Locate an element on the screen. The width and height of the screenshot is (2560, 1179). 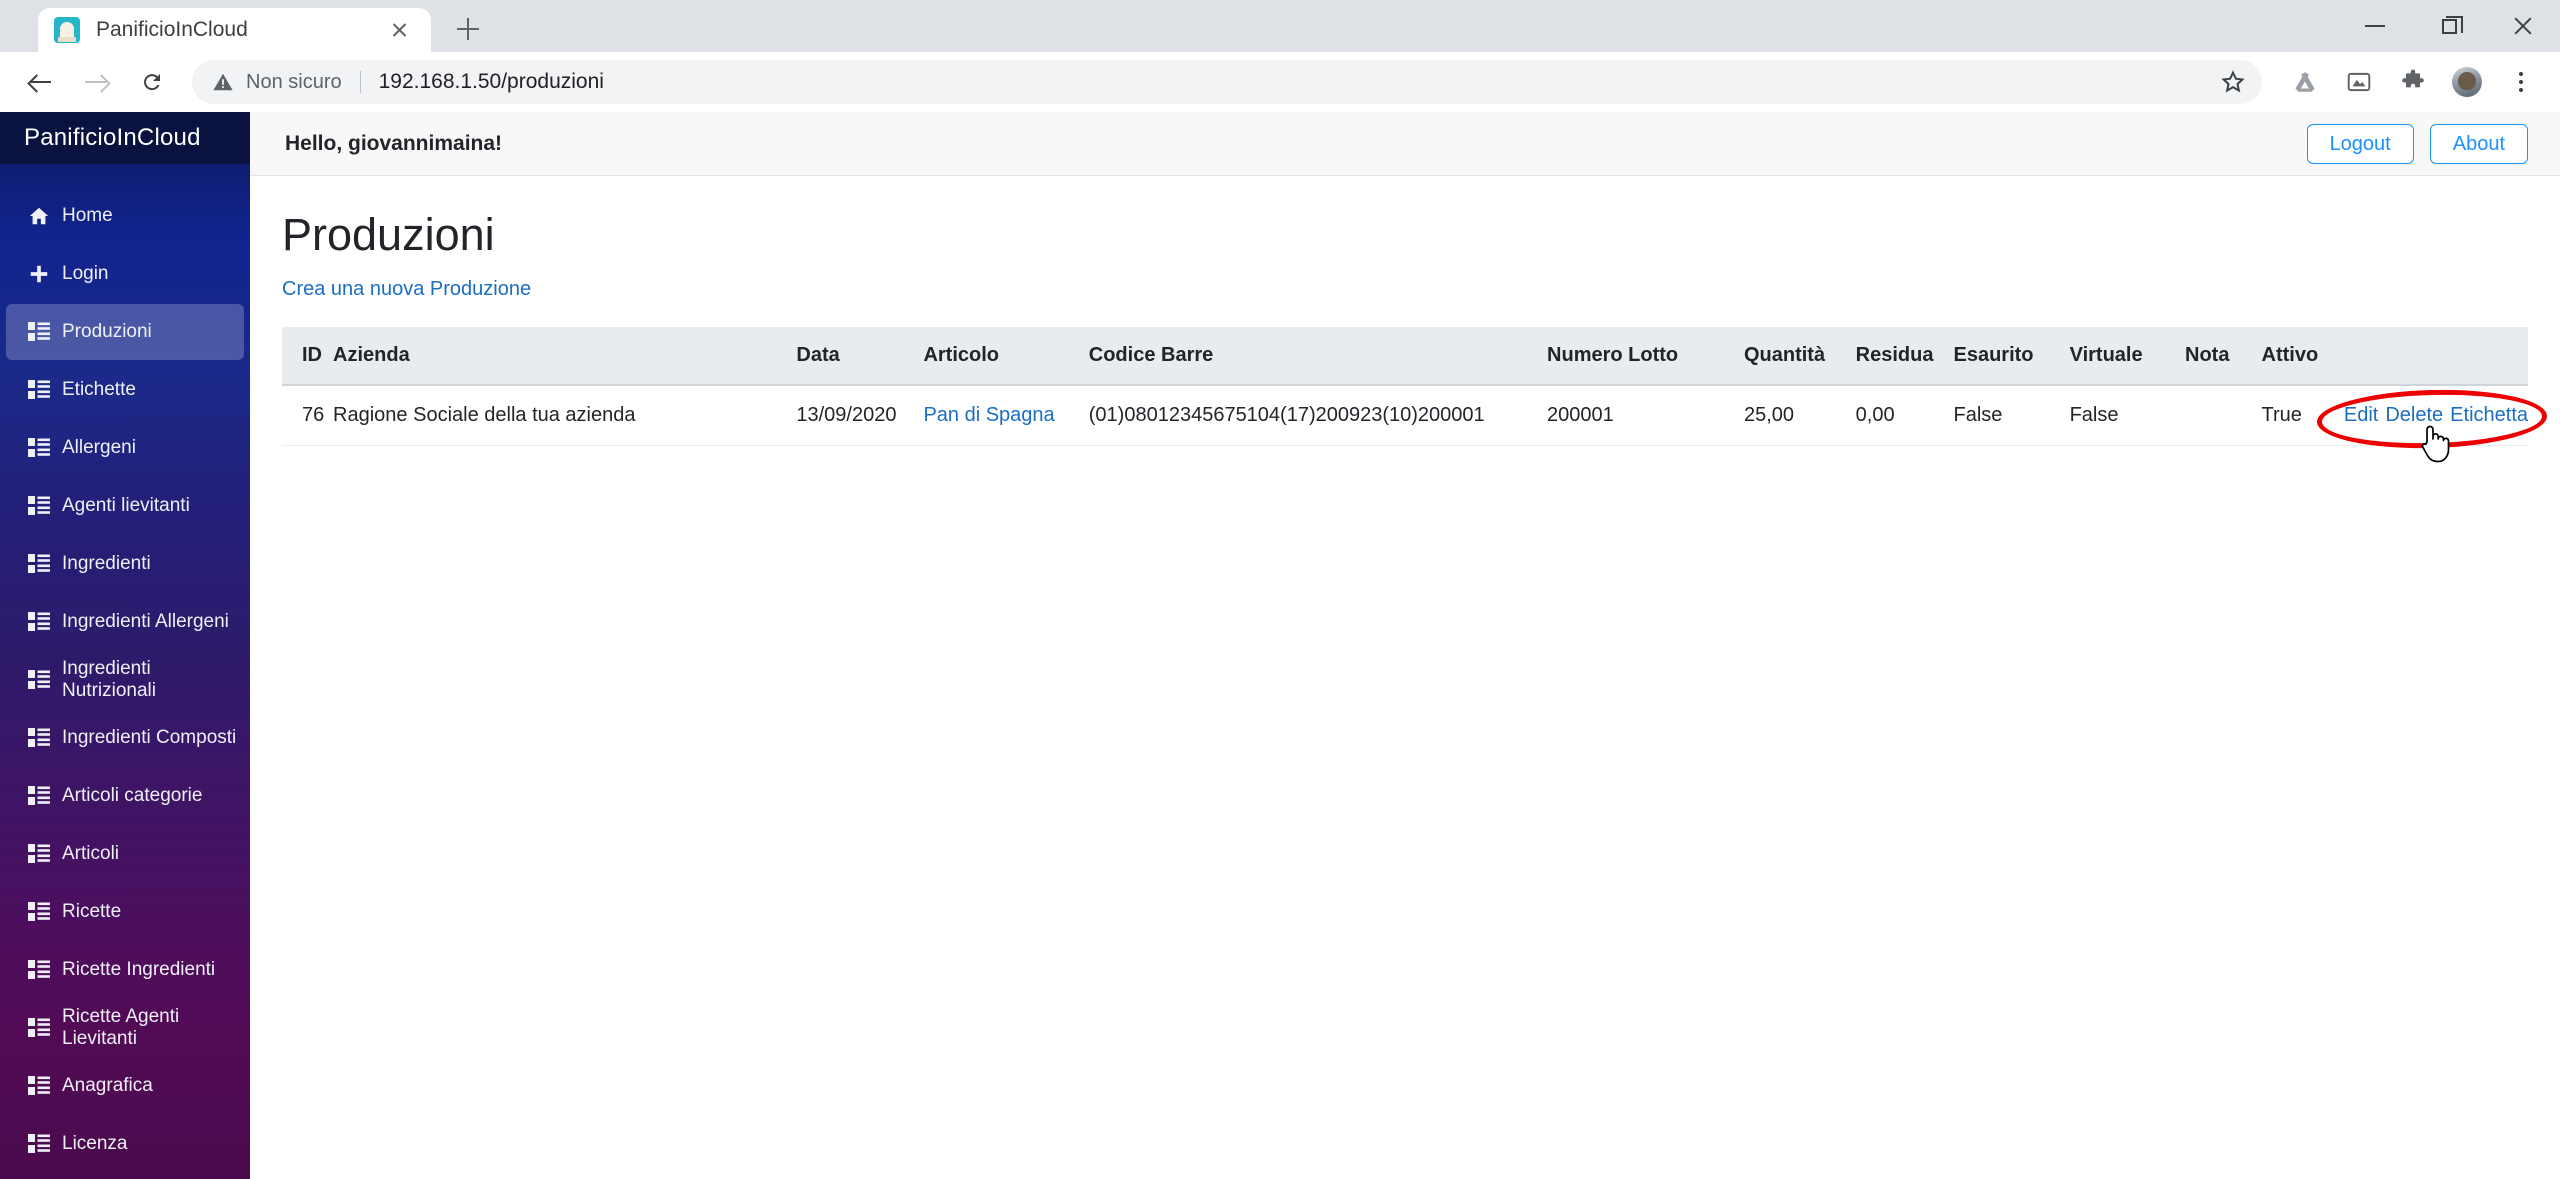
cell-nota is located at coordinates (2223, 415).